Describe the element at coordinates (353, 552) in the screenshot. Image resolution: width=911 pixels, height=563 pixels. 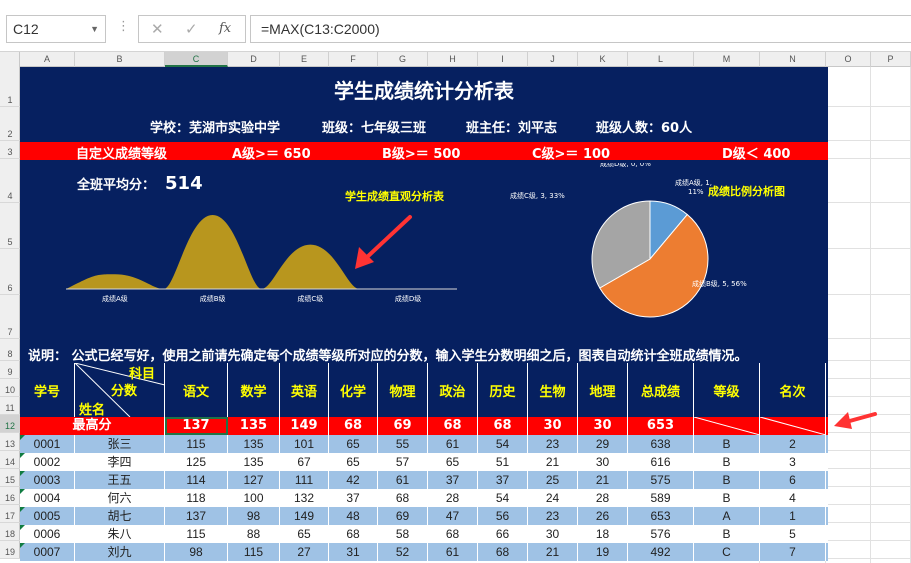
I see `score-cell: 31` at that location.